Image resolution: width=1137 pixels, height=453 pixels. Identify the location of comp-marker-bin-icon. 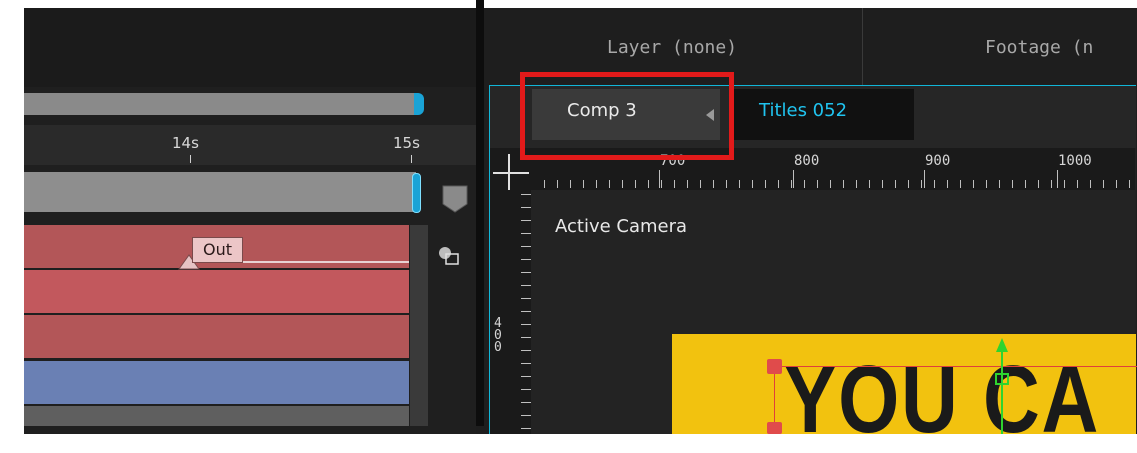
(455, 199).